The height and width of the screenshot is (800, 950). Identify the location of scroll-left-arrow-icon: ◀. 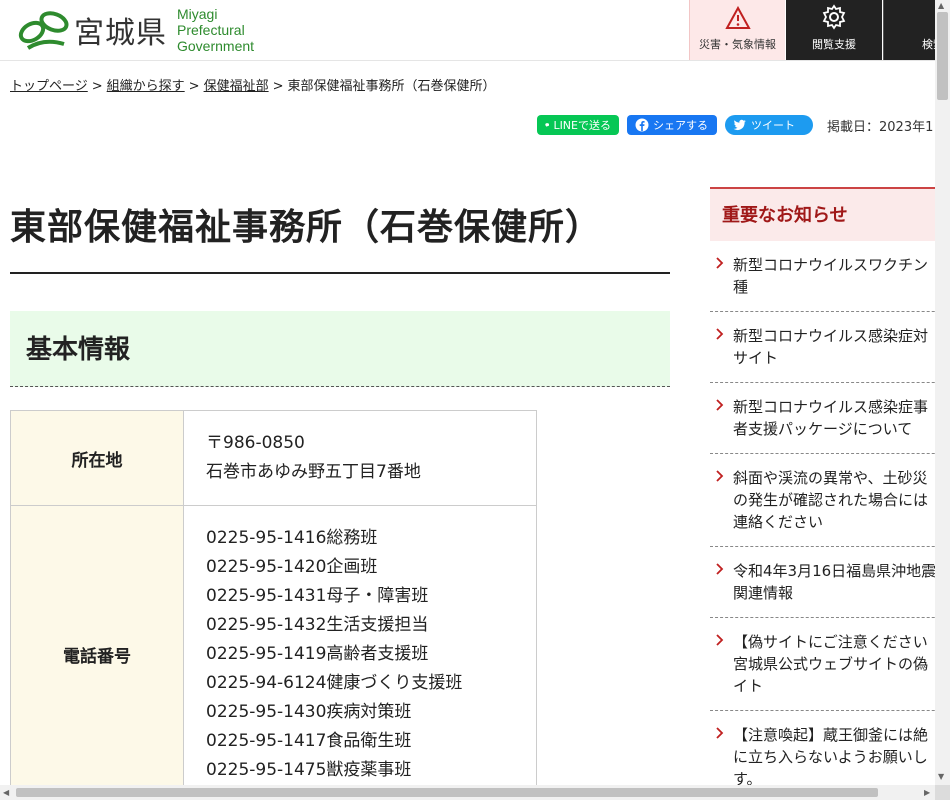
(6, 792).